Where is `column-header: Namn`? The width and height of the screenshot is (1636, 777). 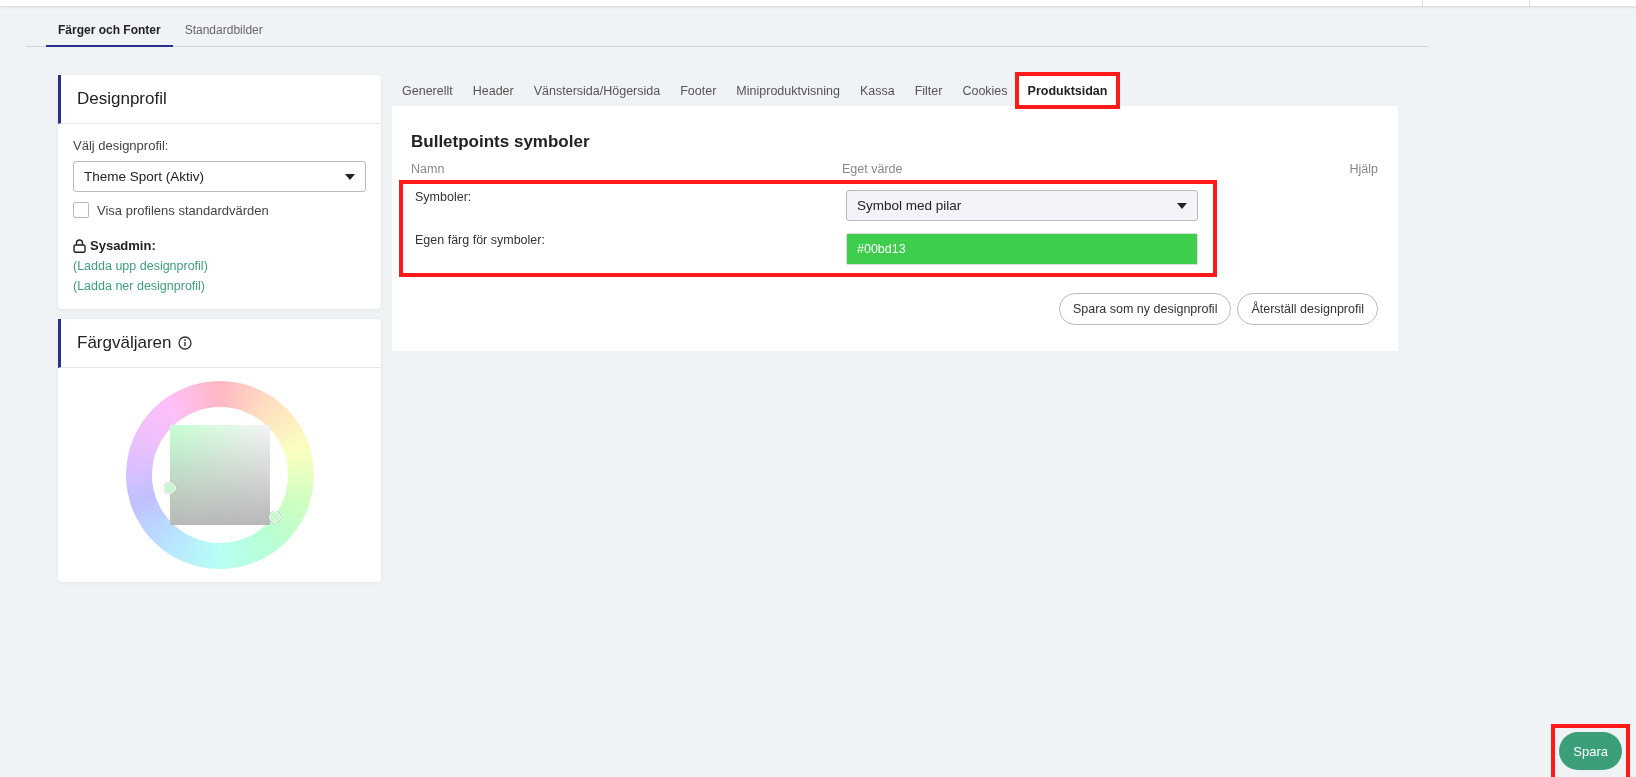
column-header: Namn is located at coordinates (428, 169).